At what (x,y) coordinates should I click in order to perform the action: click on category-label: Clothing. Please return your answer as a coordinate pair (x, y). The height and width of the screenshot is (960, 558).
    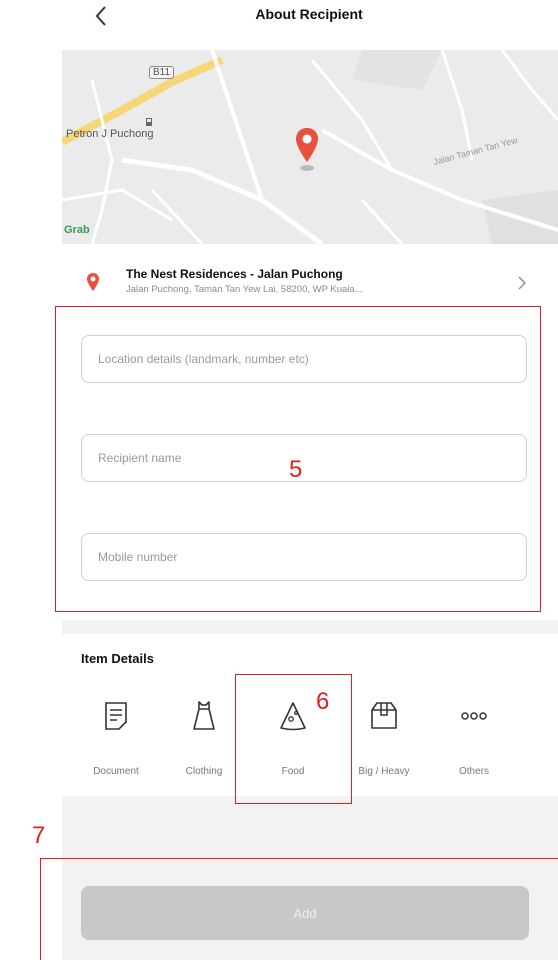
    Looking at the image, I should click on (204, 771).